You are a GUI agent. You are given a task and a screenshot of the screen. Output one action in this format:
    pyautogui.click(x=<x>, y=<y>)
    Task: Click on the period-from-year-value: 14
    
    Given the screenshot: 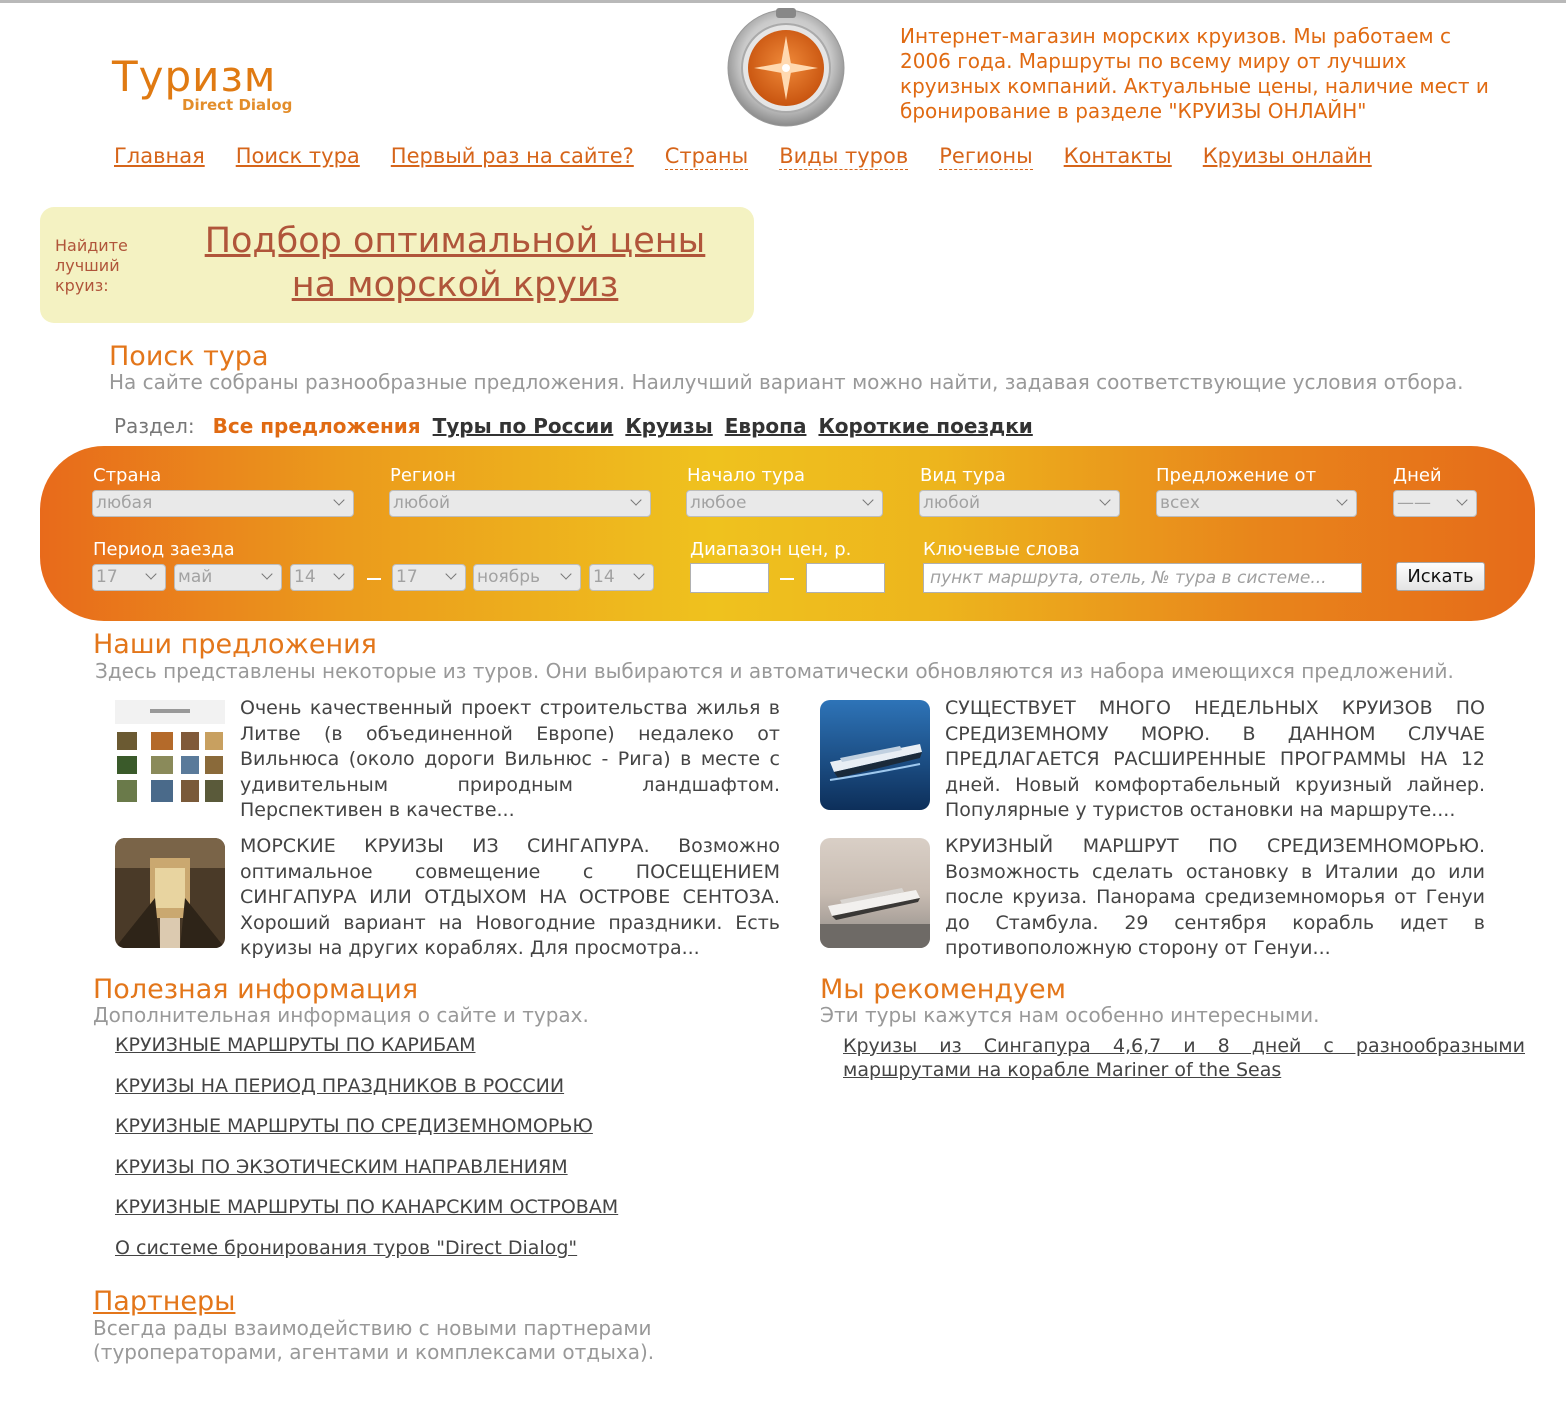 What is the action you would take?
    pyautogui.click(x=305, y=577)
    